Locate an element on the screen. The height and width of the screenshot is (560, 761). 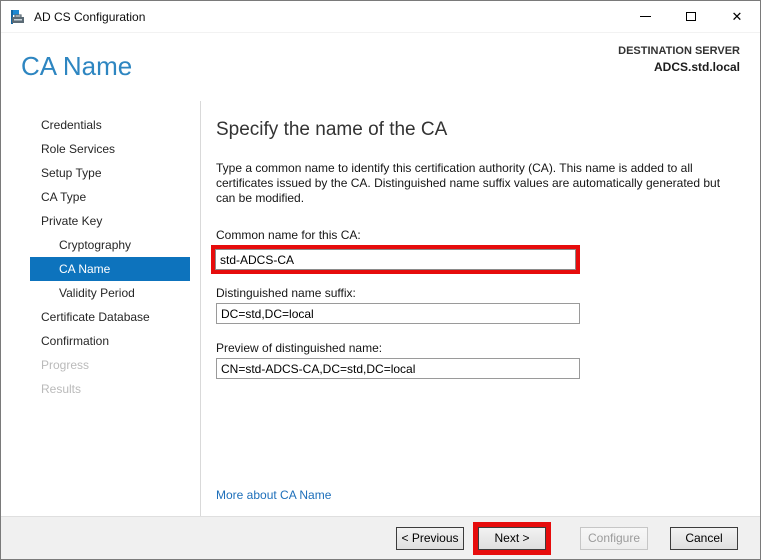
annotation-box-common-name is located at coordinates (395, 259).